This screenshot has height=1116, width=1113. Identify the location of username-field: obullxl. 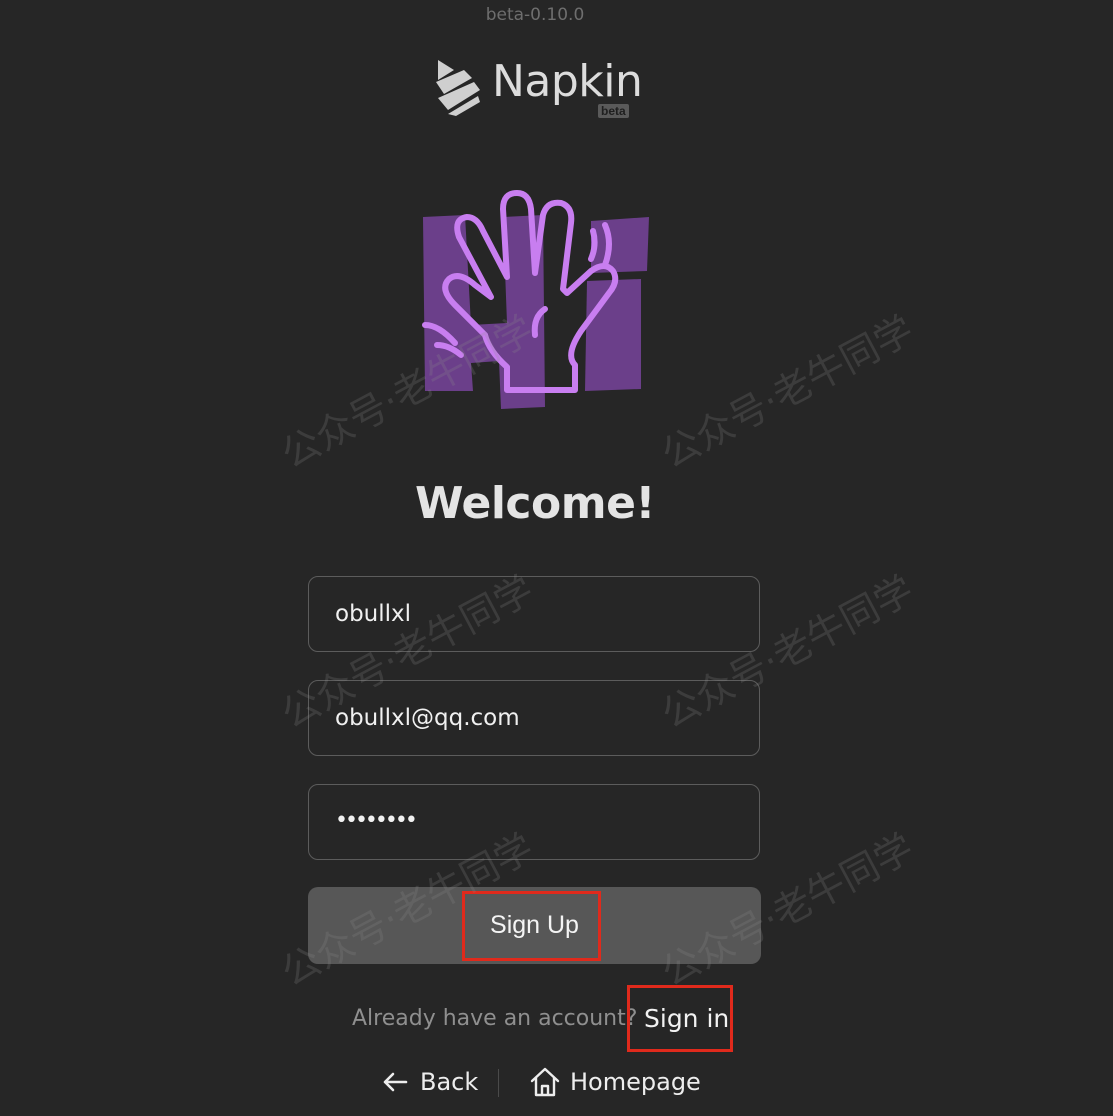
(534, 614).